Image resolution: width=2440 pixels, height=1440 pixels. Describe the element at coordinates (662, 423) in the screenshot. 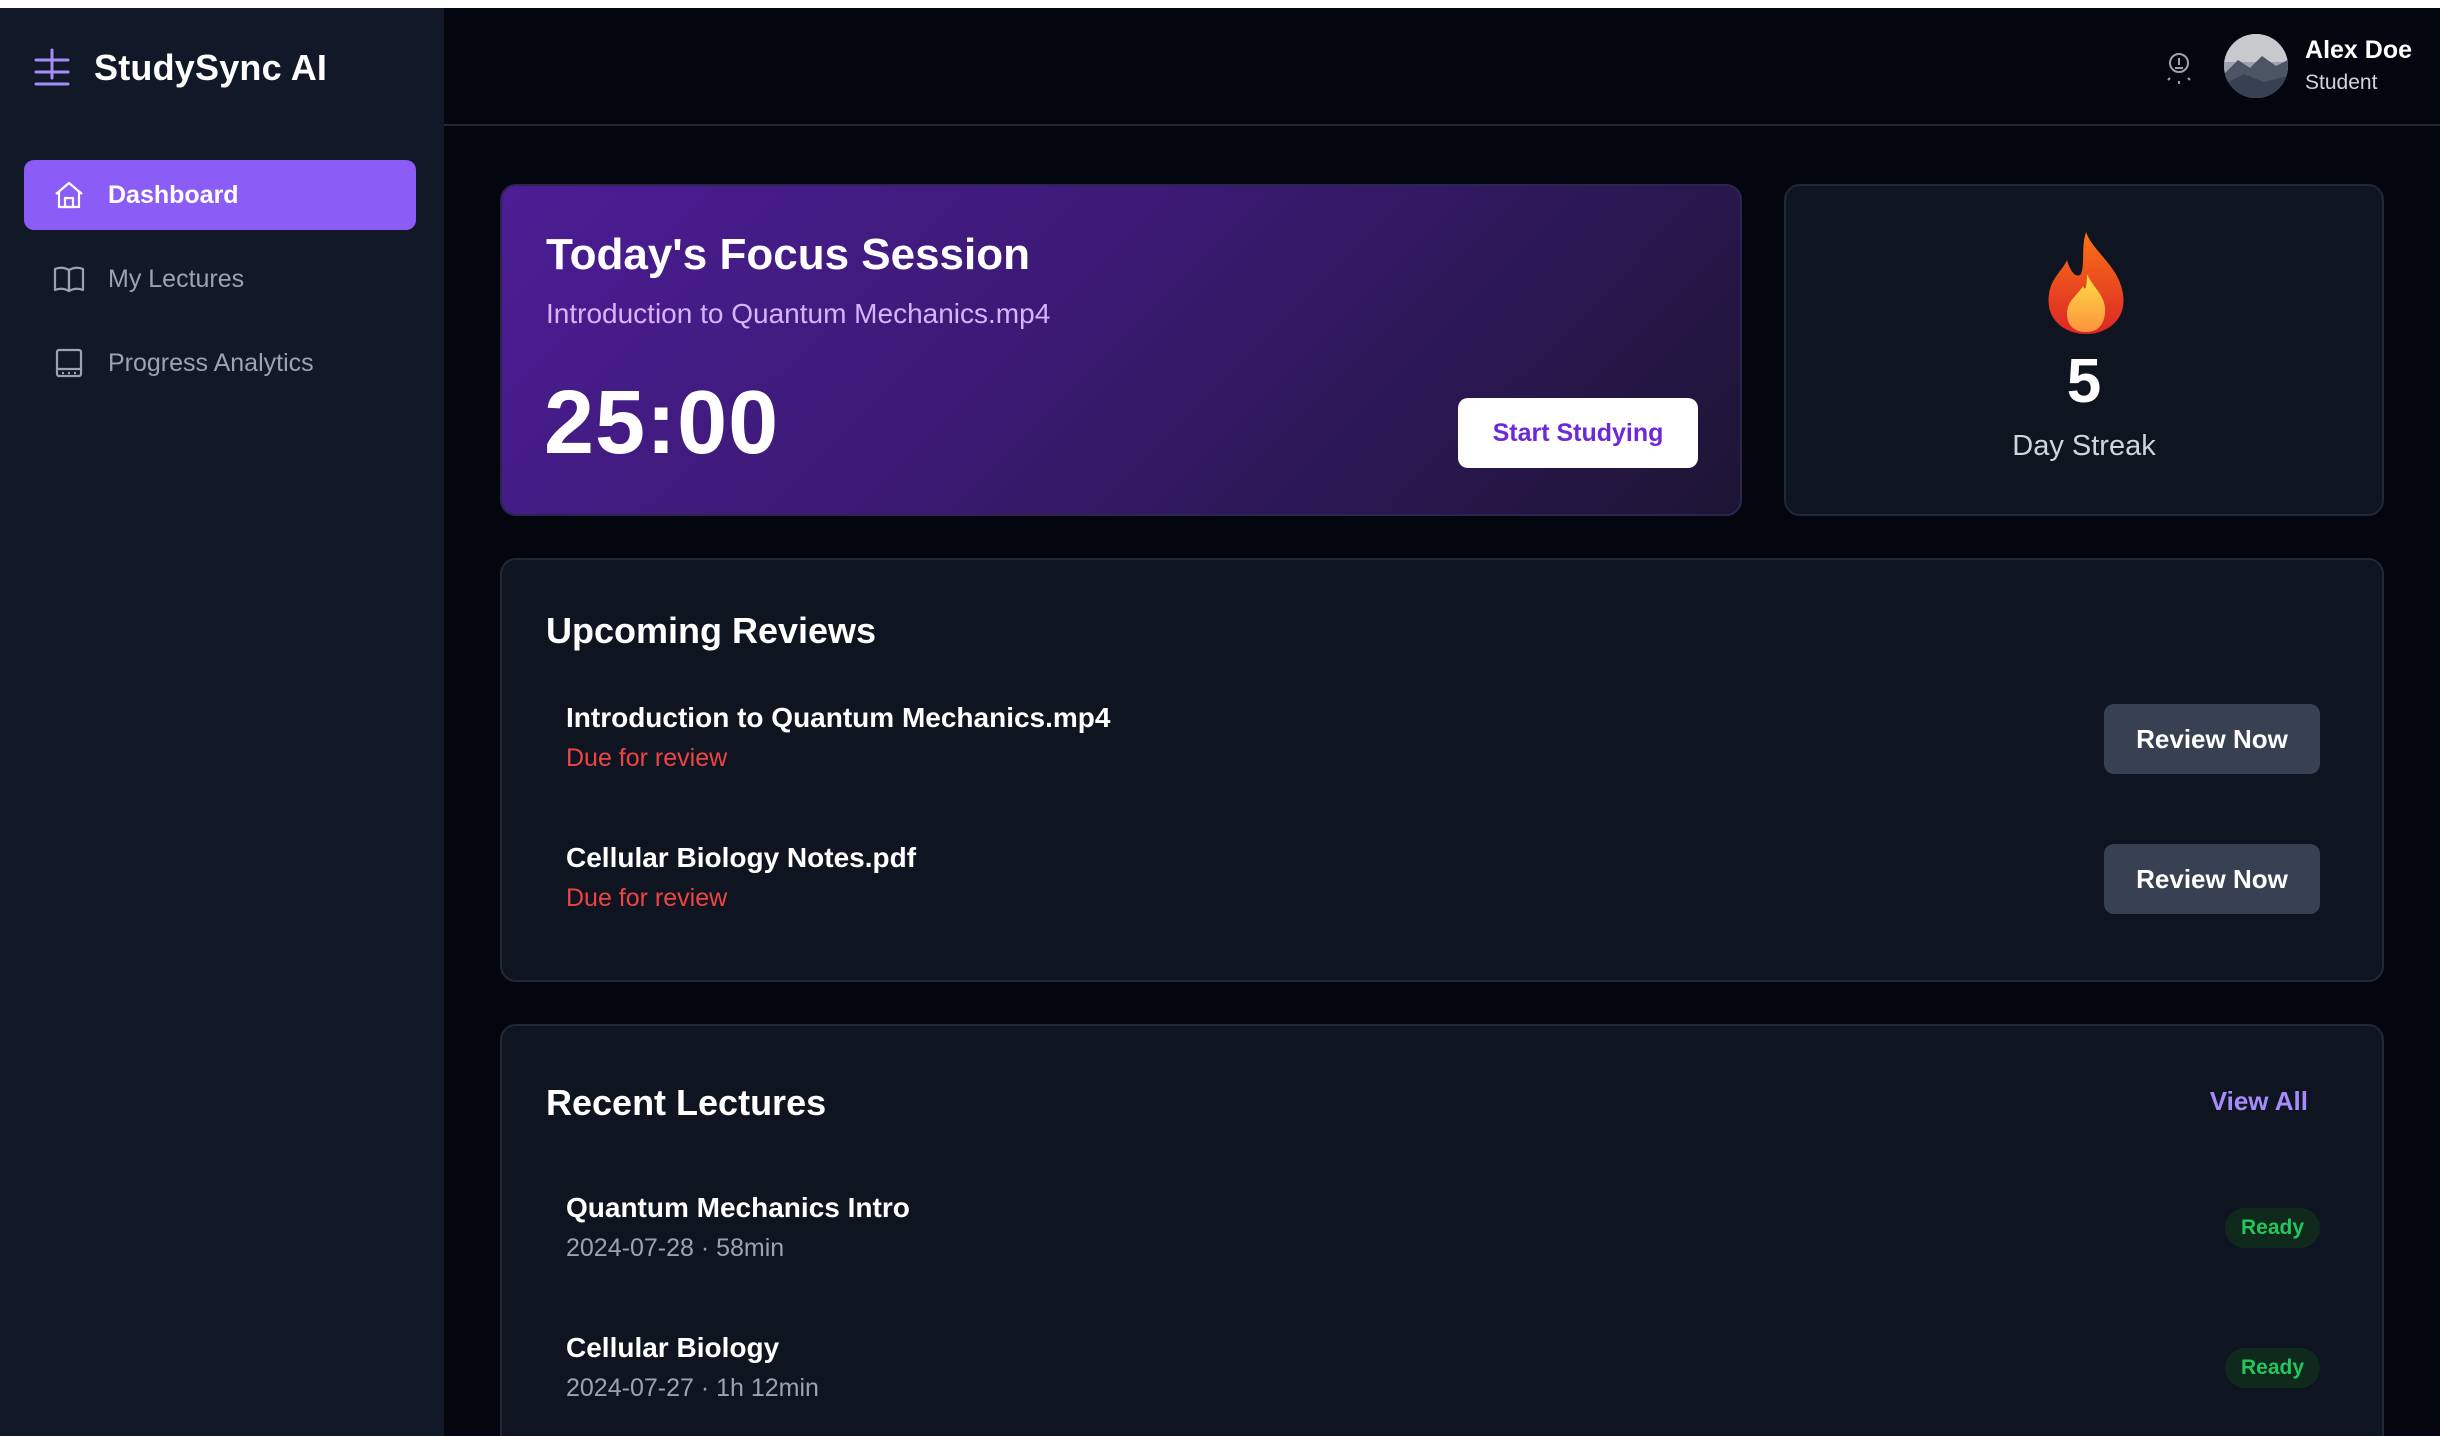

I see `focus-timer: 25:00` at that location.